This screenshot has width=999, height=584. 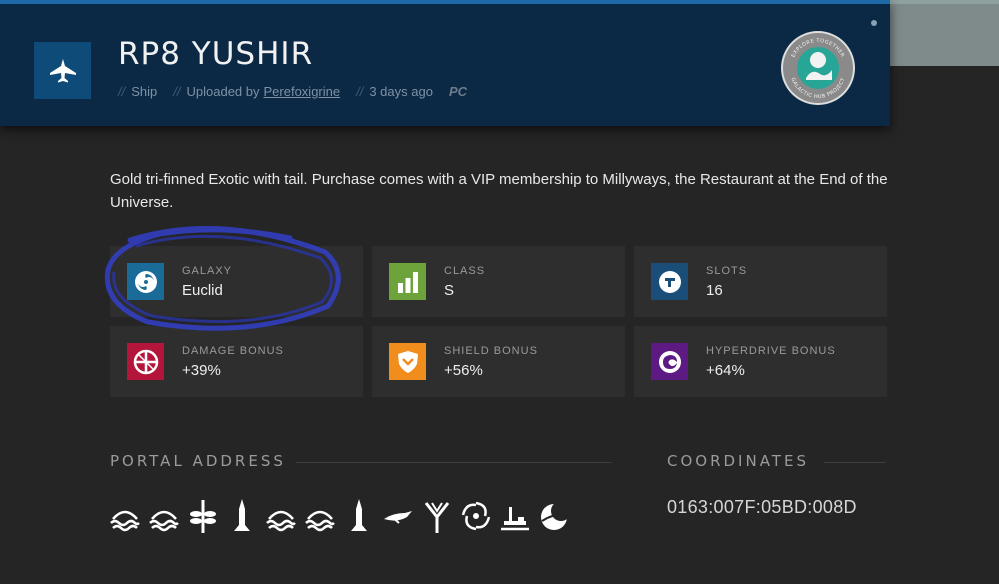 I want to click on tree-glyph, so click(x=437, y=517).